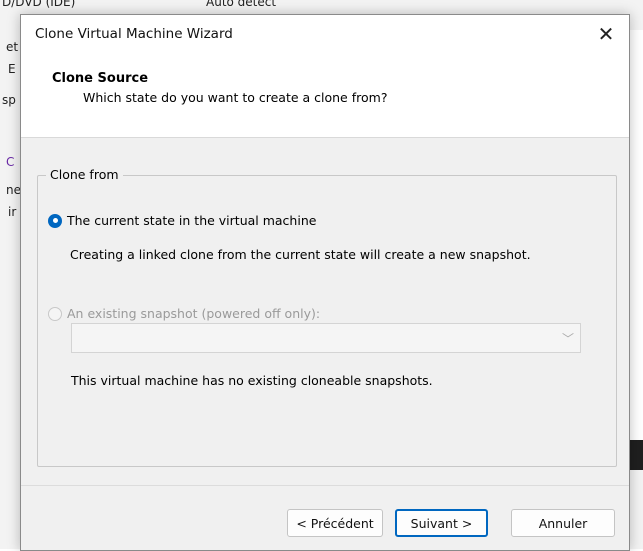  Describe the element at coordinates (100, 78) in the screenshot. I see `page-title: Clone Source` at that location.